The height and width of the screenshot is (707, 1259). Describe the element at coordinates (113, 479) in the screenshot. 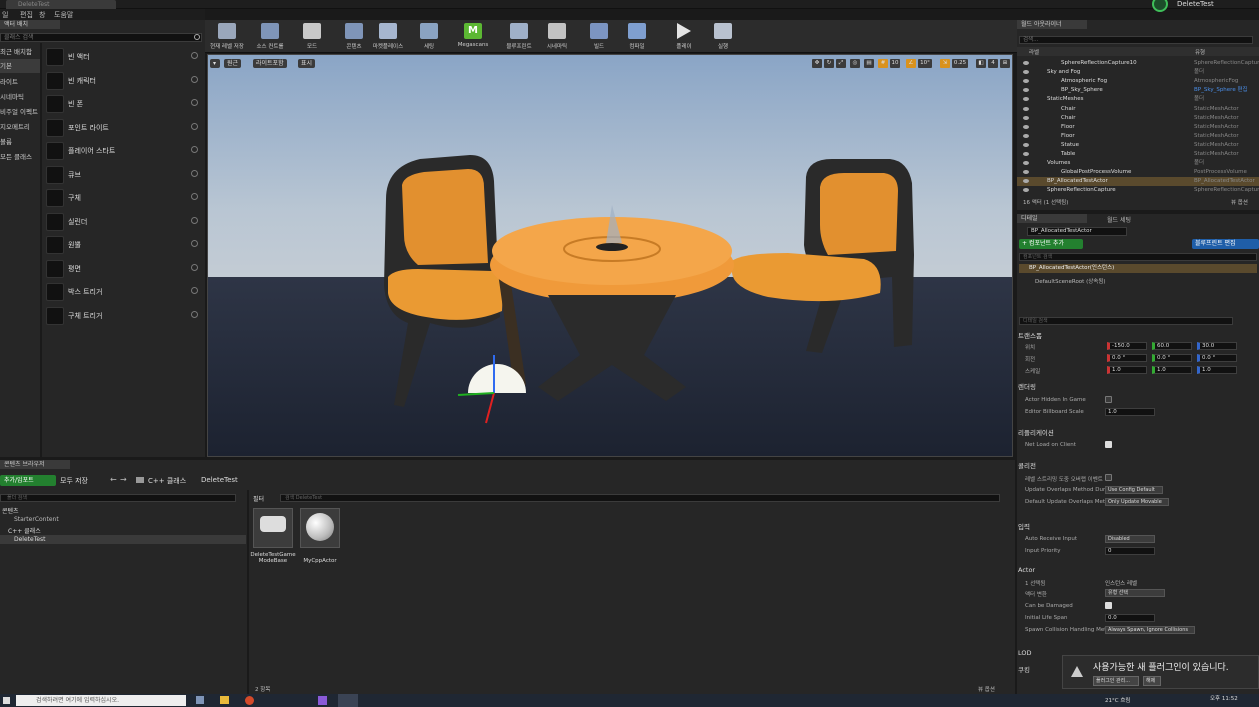

I see `back-arrow-icon: ←` at that location.